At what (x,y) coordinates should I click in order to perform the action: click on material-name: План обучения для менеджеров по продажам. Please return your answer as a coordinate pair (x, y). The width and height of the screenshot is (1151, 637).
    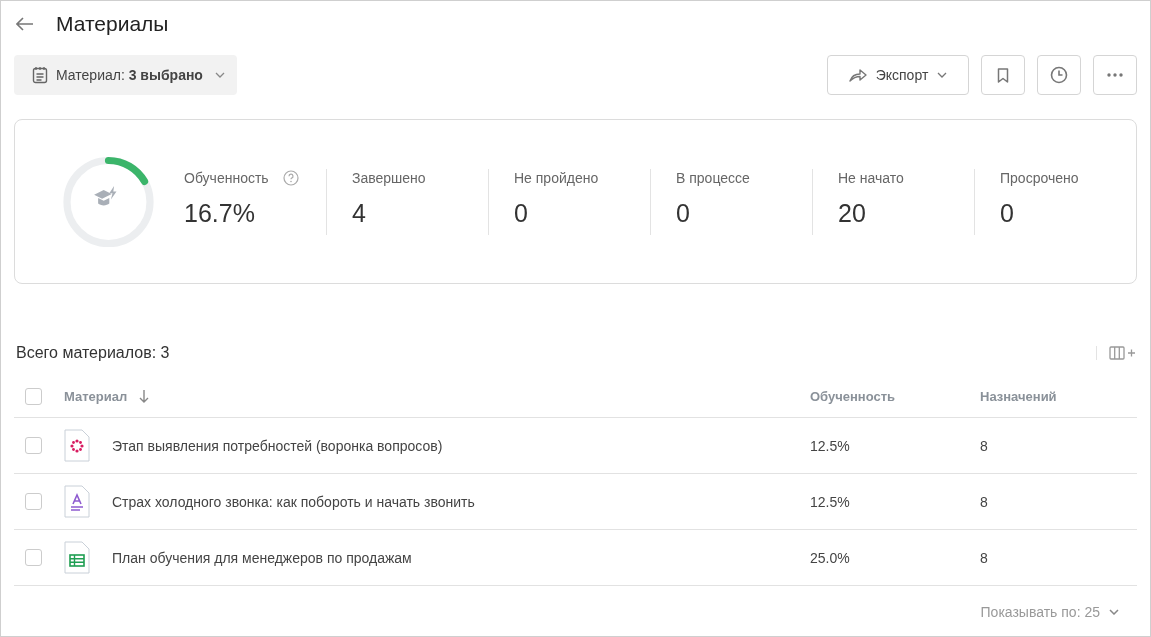
    Looking at the image, I should click on (262, 557).